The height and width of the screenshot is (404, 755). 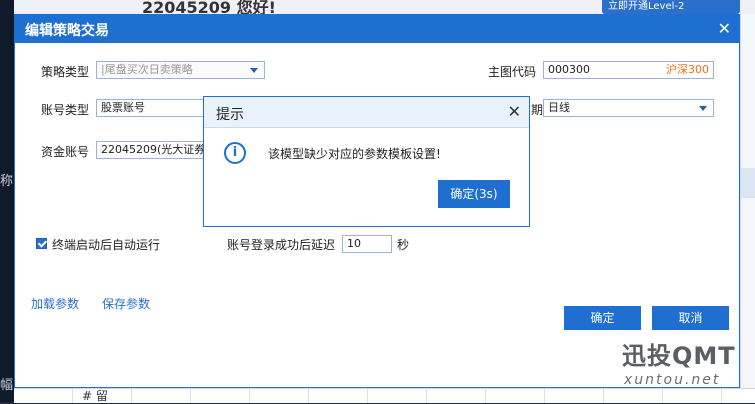 What do you see at coordinates (679, 356) in the screenshot?
I see `watermark-brand: 迅投QMT` at bounding box center [679, 356].